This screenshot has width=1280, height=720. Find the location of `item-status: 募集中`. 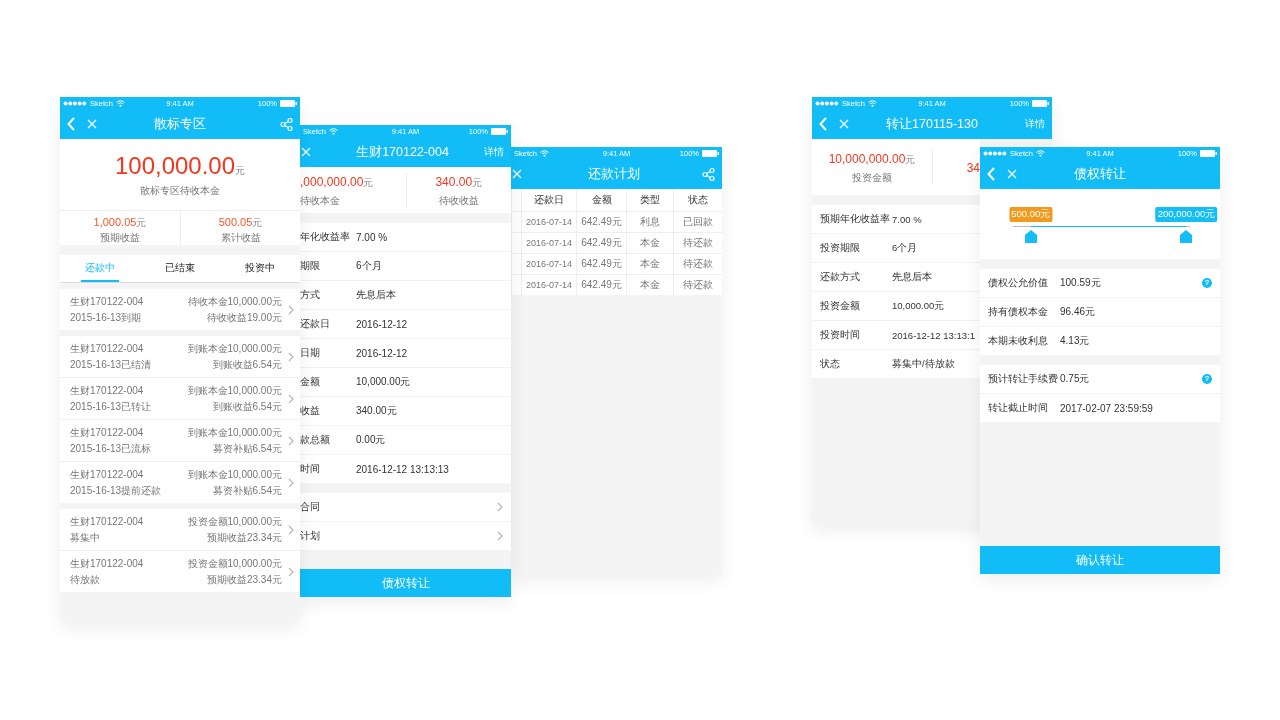

item-status: 募集中 is located at coordinates (85, 537).